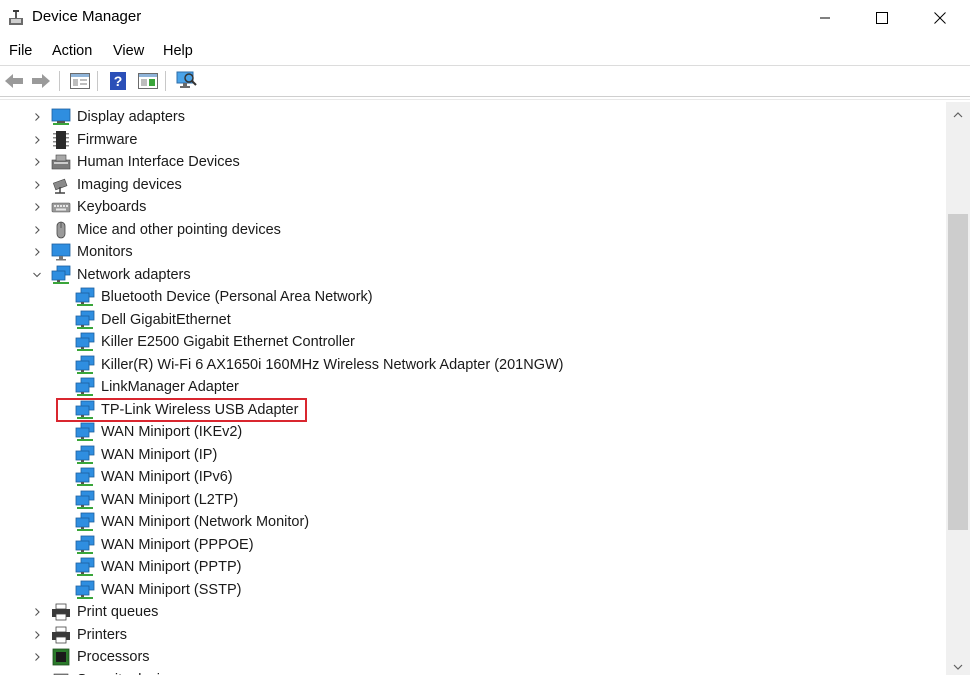 The image size is (970, 675). Describe the element at coordinates (170, 387) in the screenshot. I see `device-item-label: LinkManager Adapter` at that location.